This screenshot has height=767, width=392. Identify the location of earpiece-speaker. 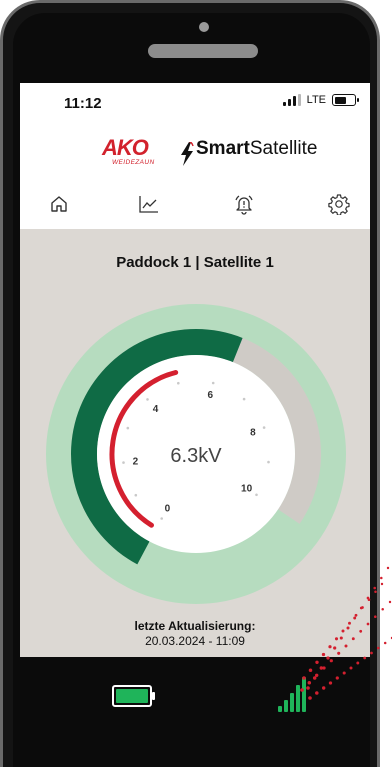
(203, 51).